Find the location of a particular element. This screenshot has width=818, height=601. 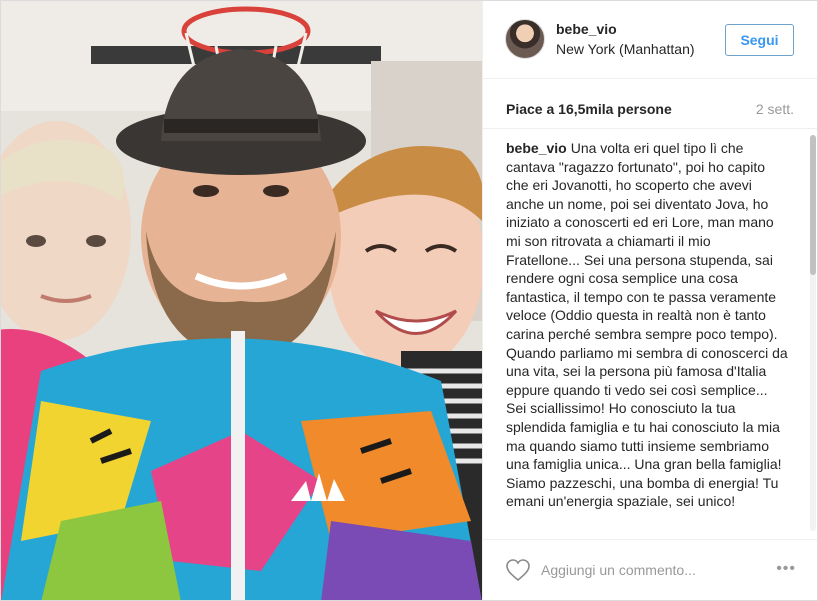

location-link: New York (Manhattan) is located at coordinates (625, 49).